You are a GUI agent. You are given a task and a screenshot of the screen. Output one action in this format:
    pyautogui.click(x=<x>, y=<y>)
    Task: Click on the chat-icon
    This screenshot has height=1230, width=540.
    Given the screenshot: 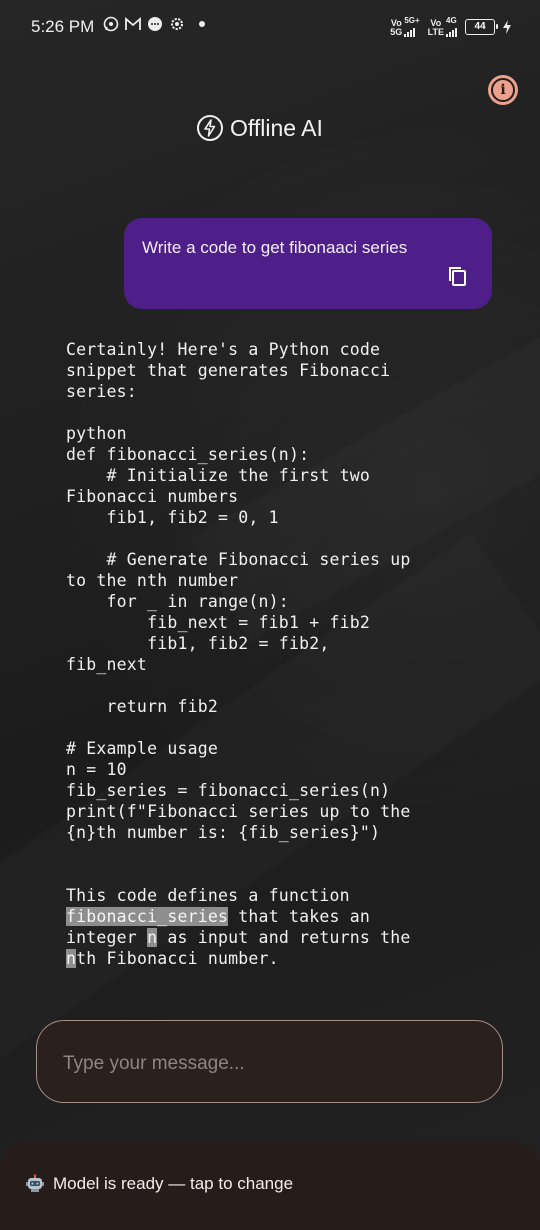 What is the action you would take?
    pyautogui.click(x=155, y=24)
    